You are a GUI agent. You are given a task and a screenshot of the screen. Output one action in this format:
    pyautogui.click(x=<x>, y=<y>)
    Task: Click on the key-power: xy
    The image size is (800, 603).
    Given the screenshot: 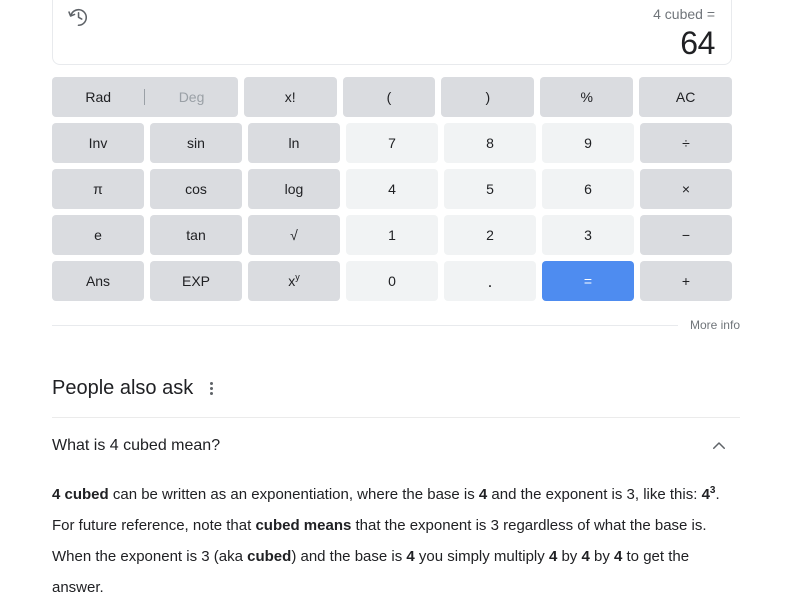 What is the action you would take?
    pyautogui.click(x=294, y=281)
    